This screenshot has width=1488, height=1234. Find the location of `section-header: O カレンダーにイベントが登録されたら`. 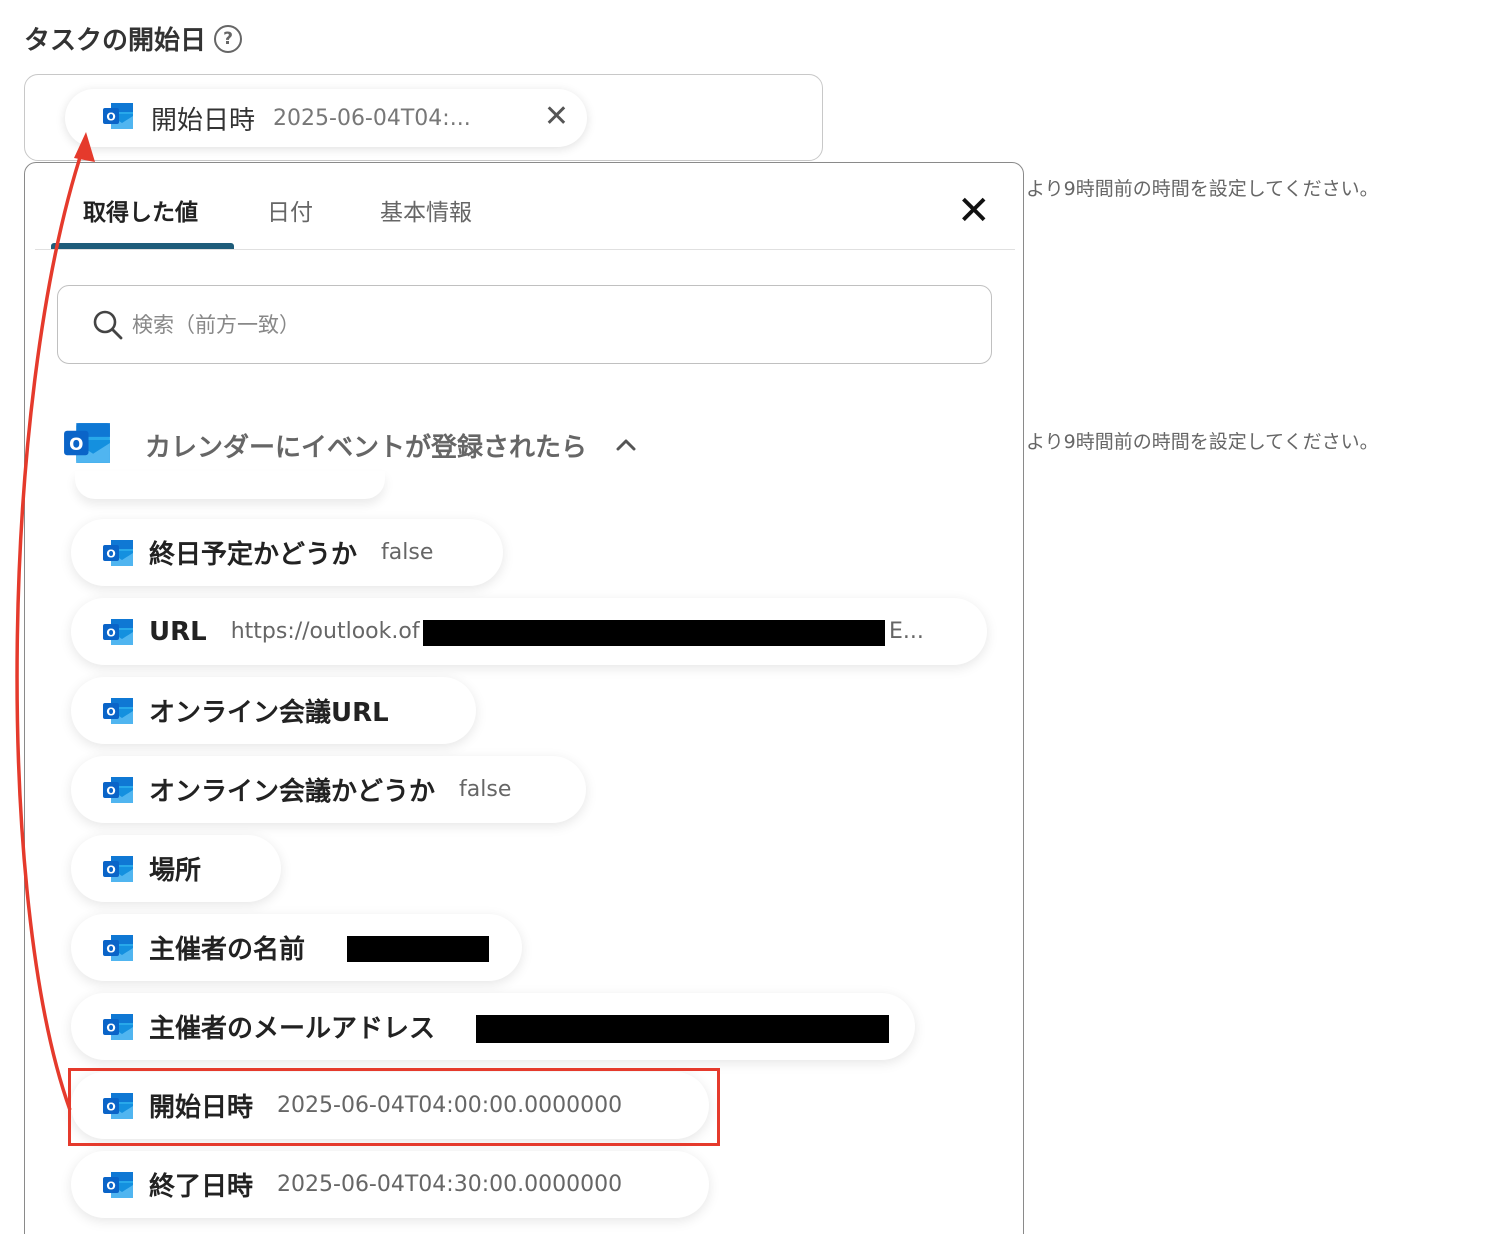

section-header: O カレンダーにイベントが登録されたら is located at coordinates (349, 445).